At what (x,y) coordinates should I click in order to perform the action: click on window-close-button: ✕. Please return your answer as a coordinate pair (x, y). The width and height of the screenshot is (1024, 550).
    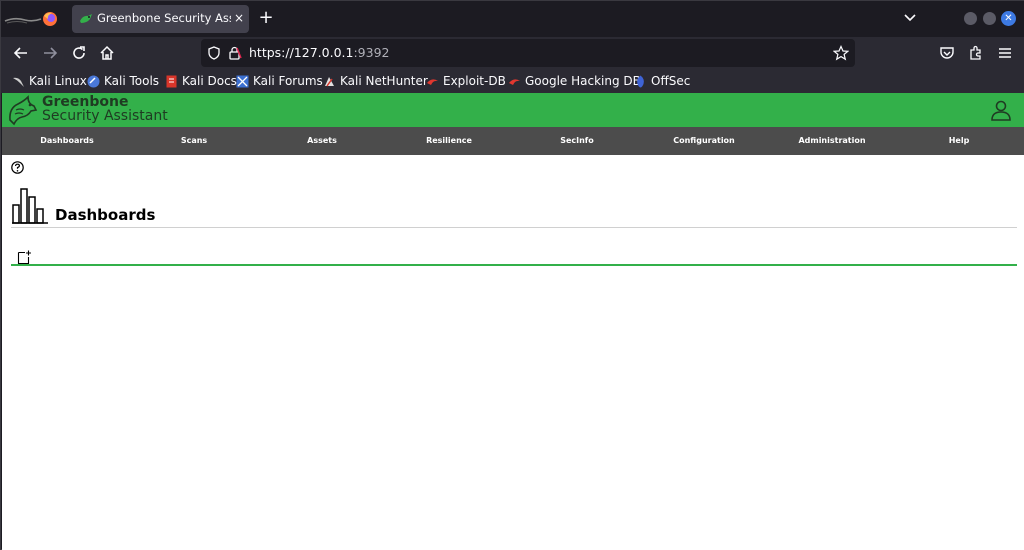
    Looking at the image, I should click on (1008, 18).